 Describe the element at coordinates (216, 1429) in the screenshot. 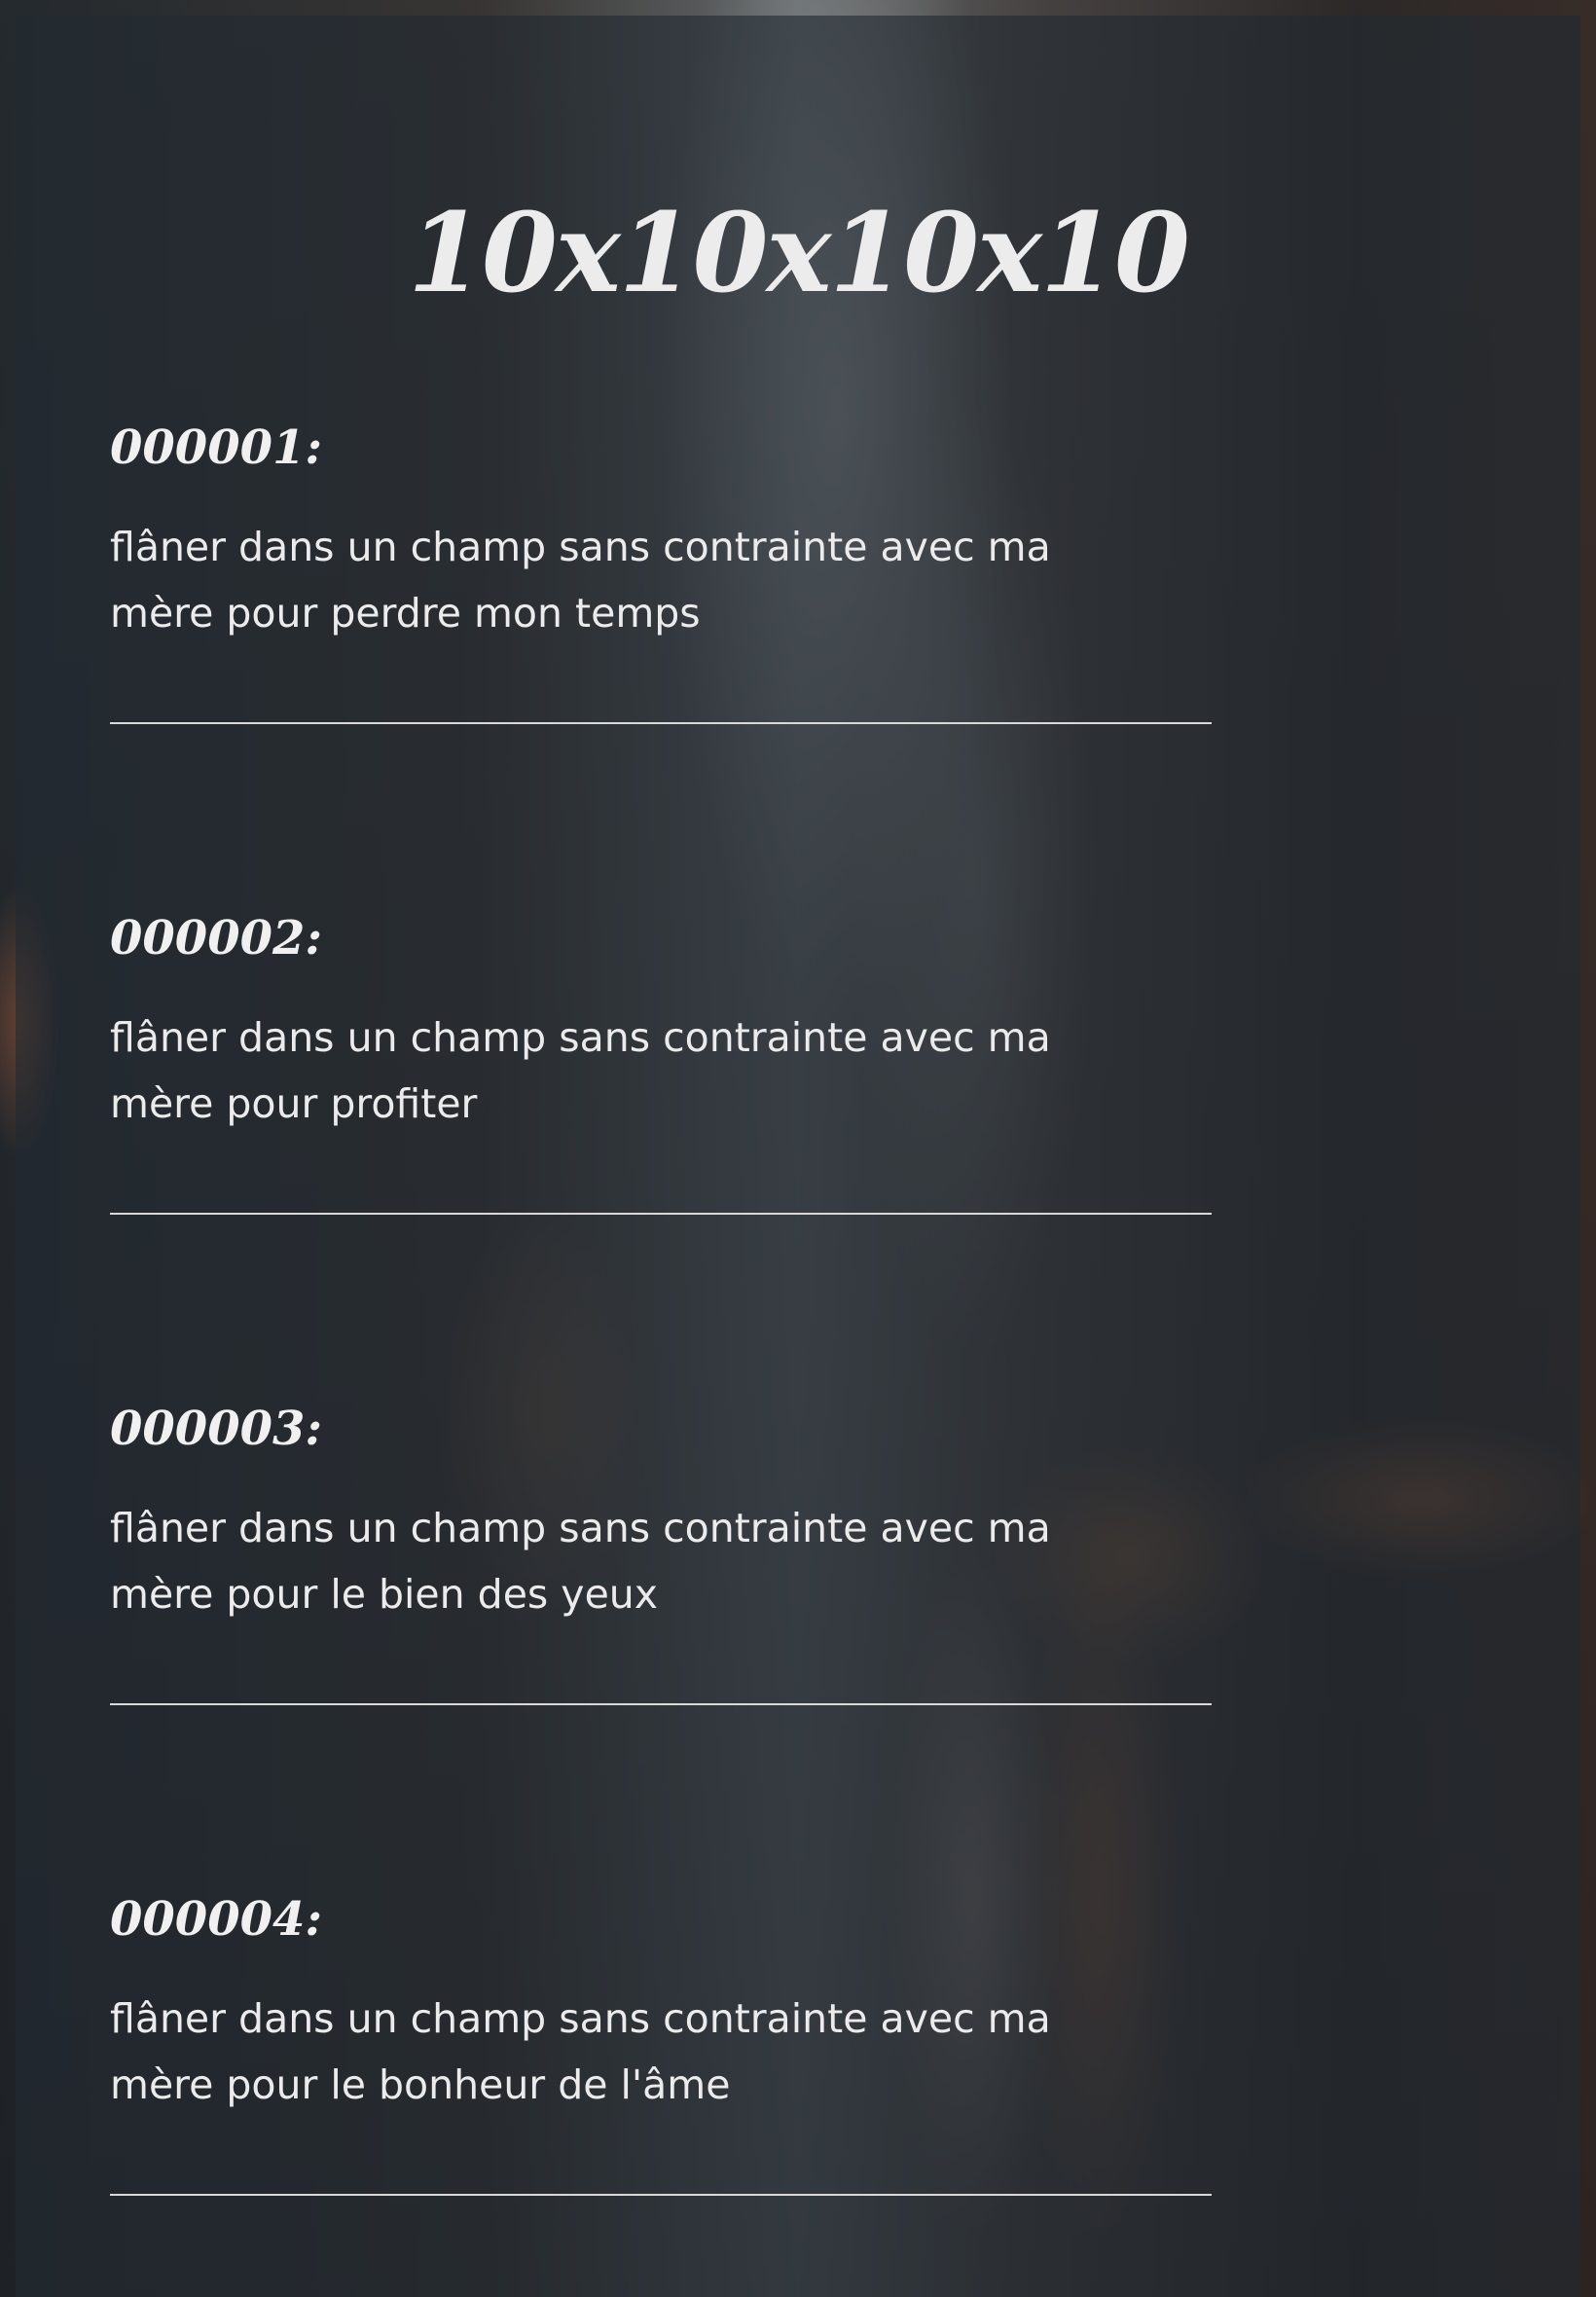

I see `entry-number: 000003:` at that location.